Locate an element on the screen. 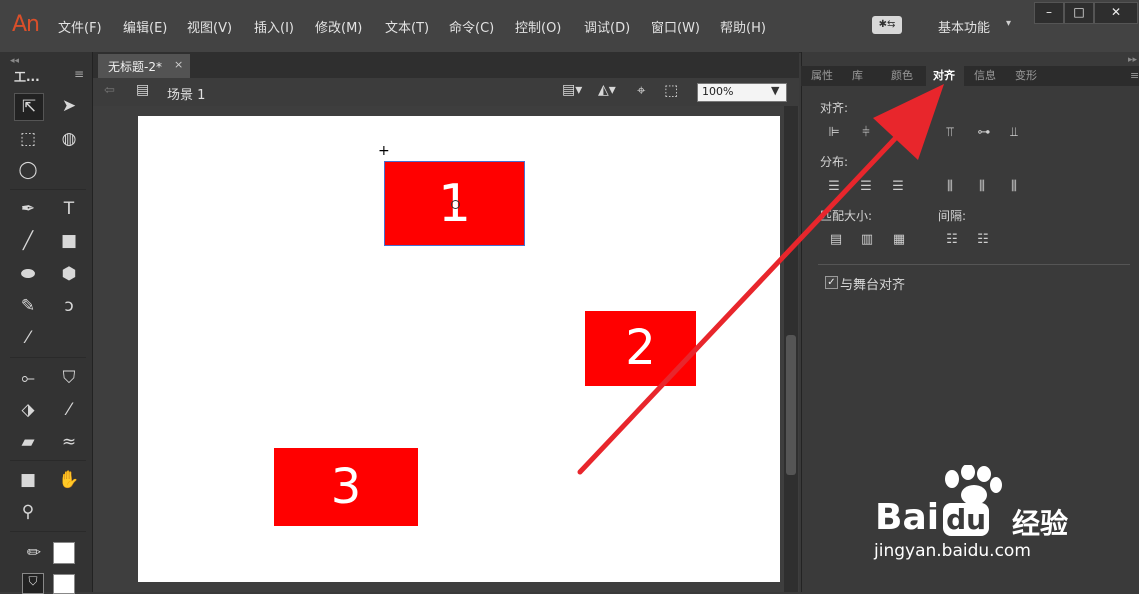  watermark-url: jingyan.baidu.com is located at coordinates (952, 551).